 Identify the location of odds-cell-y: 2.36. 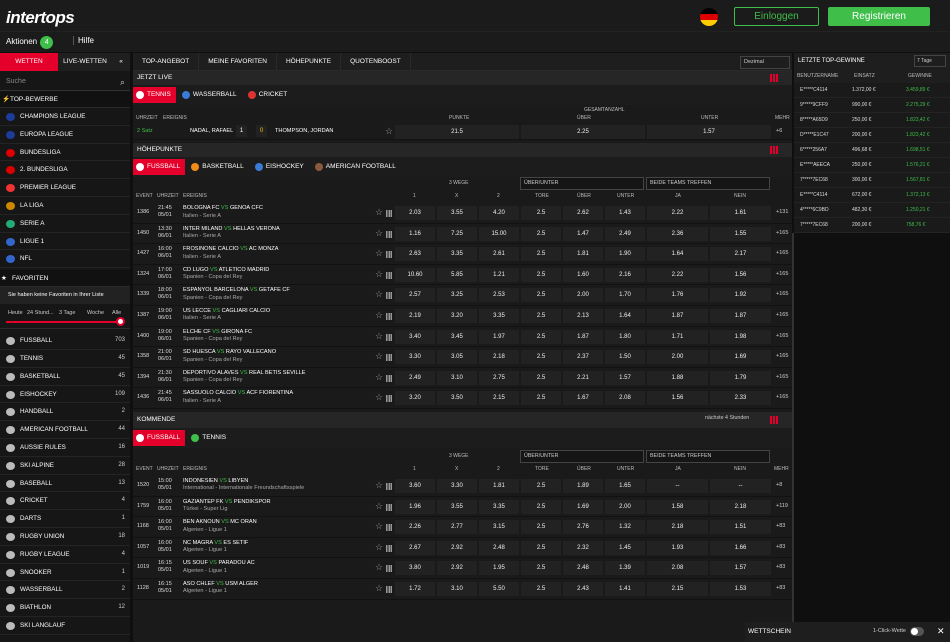
(677, 233).